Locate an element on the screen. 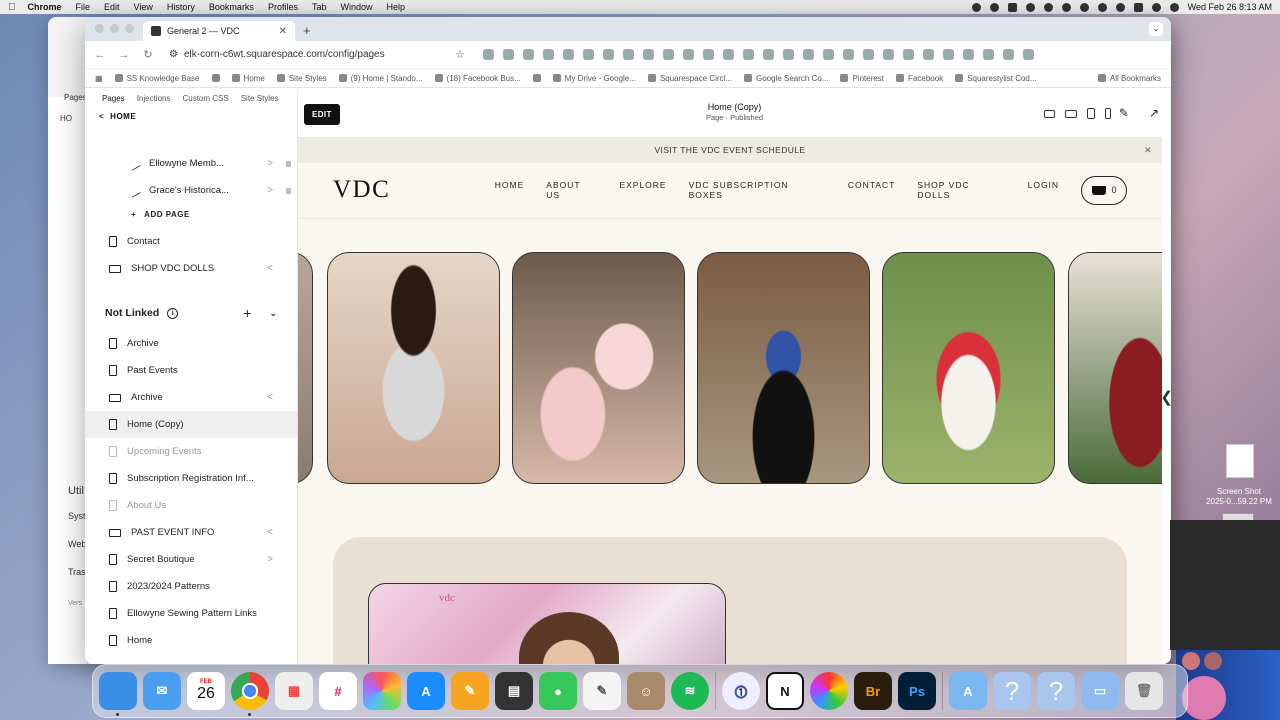  page-item: Home (Copy) is located at coordinates (191, 424).